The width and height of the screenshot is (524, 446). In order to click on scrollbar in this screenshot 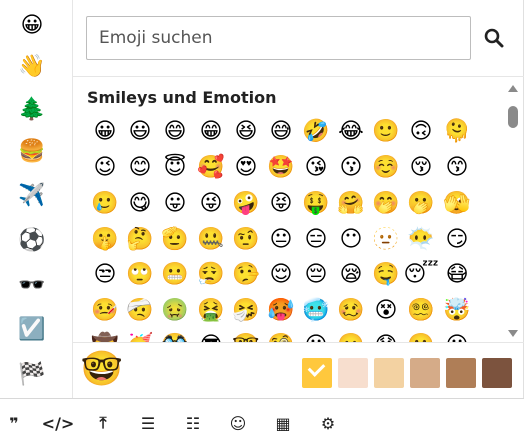, I will do `click(513, 211)`.